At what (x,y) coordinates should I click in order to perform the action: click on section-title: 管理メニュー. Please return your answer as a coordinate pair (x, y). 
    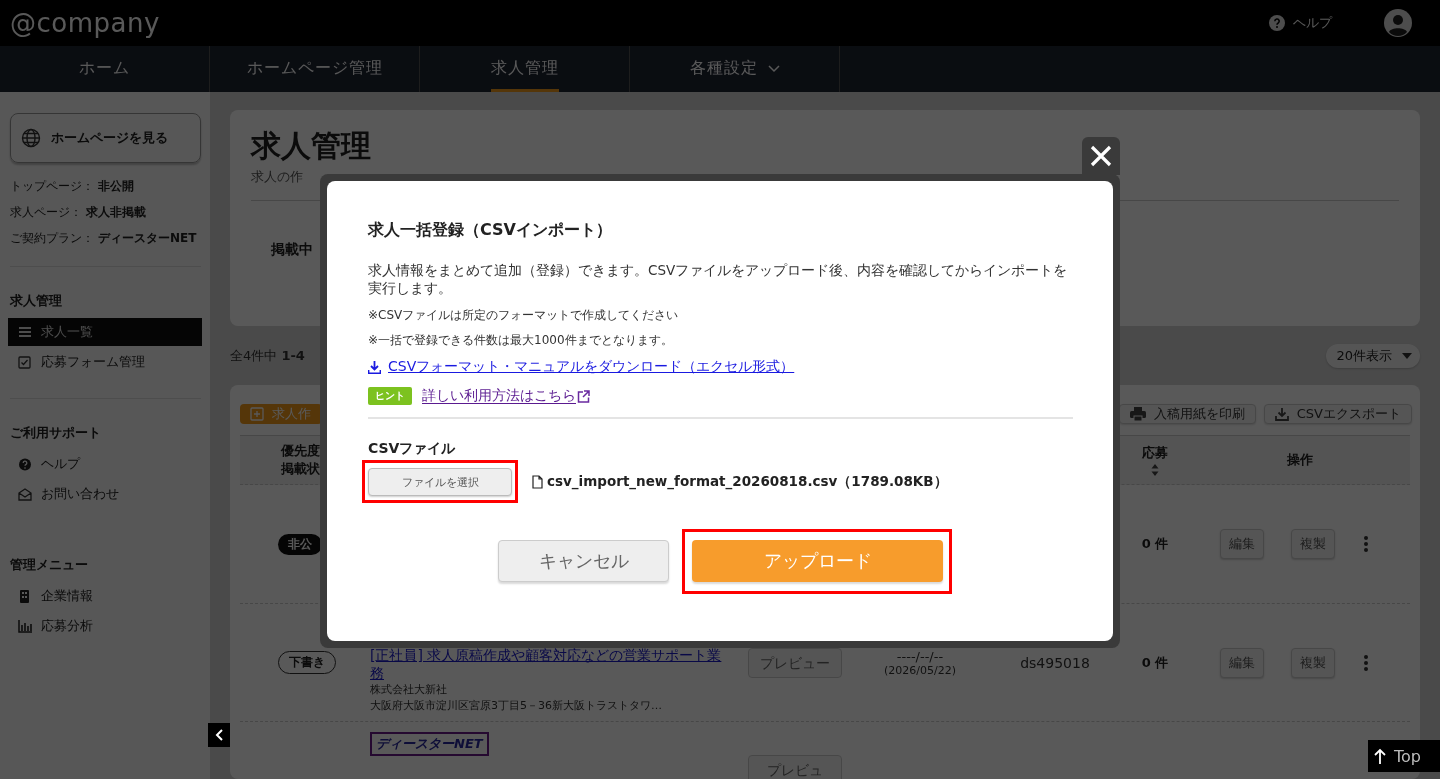
    Looking at the image, I should click on (49, 565).